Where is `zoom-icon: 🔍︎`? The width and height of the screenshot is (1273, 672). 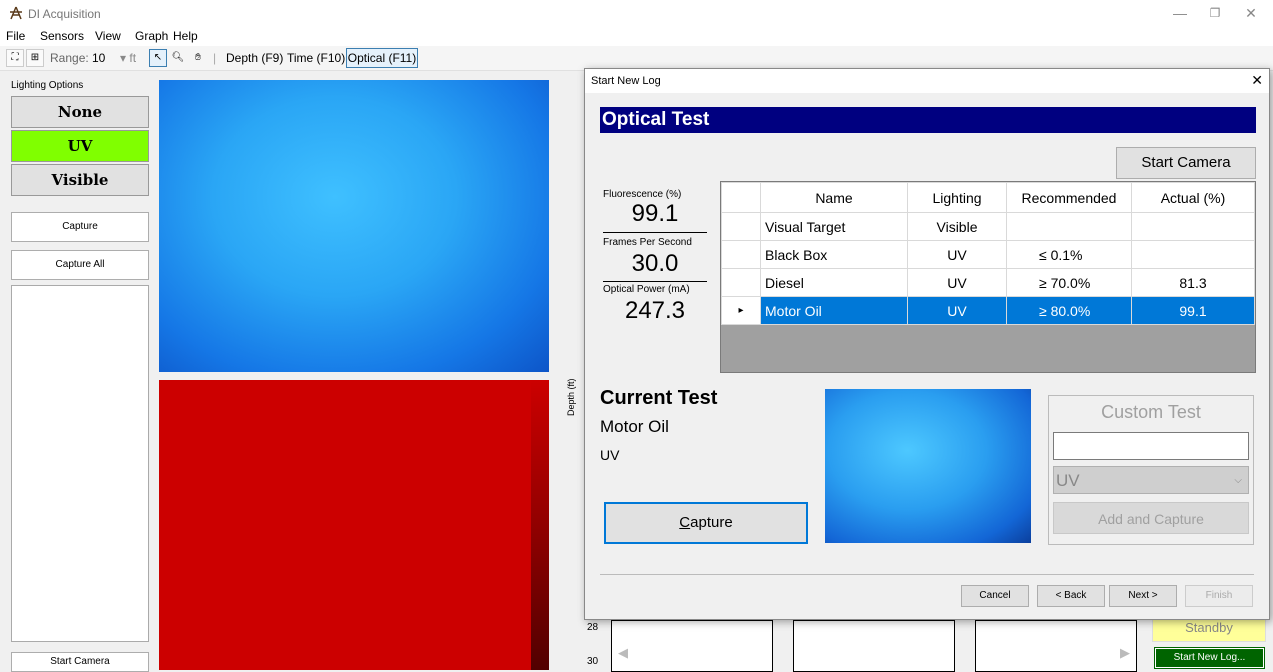 zoom-icon: 🔍︎ is located at coordinates (178, 58).